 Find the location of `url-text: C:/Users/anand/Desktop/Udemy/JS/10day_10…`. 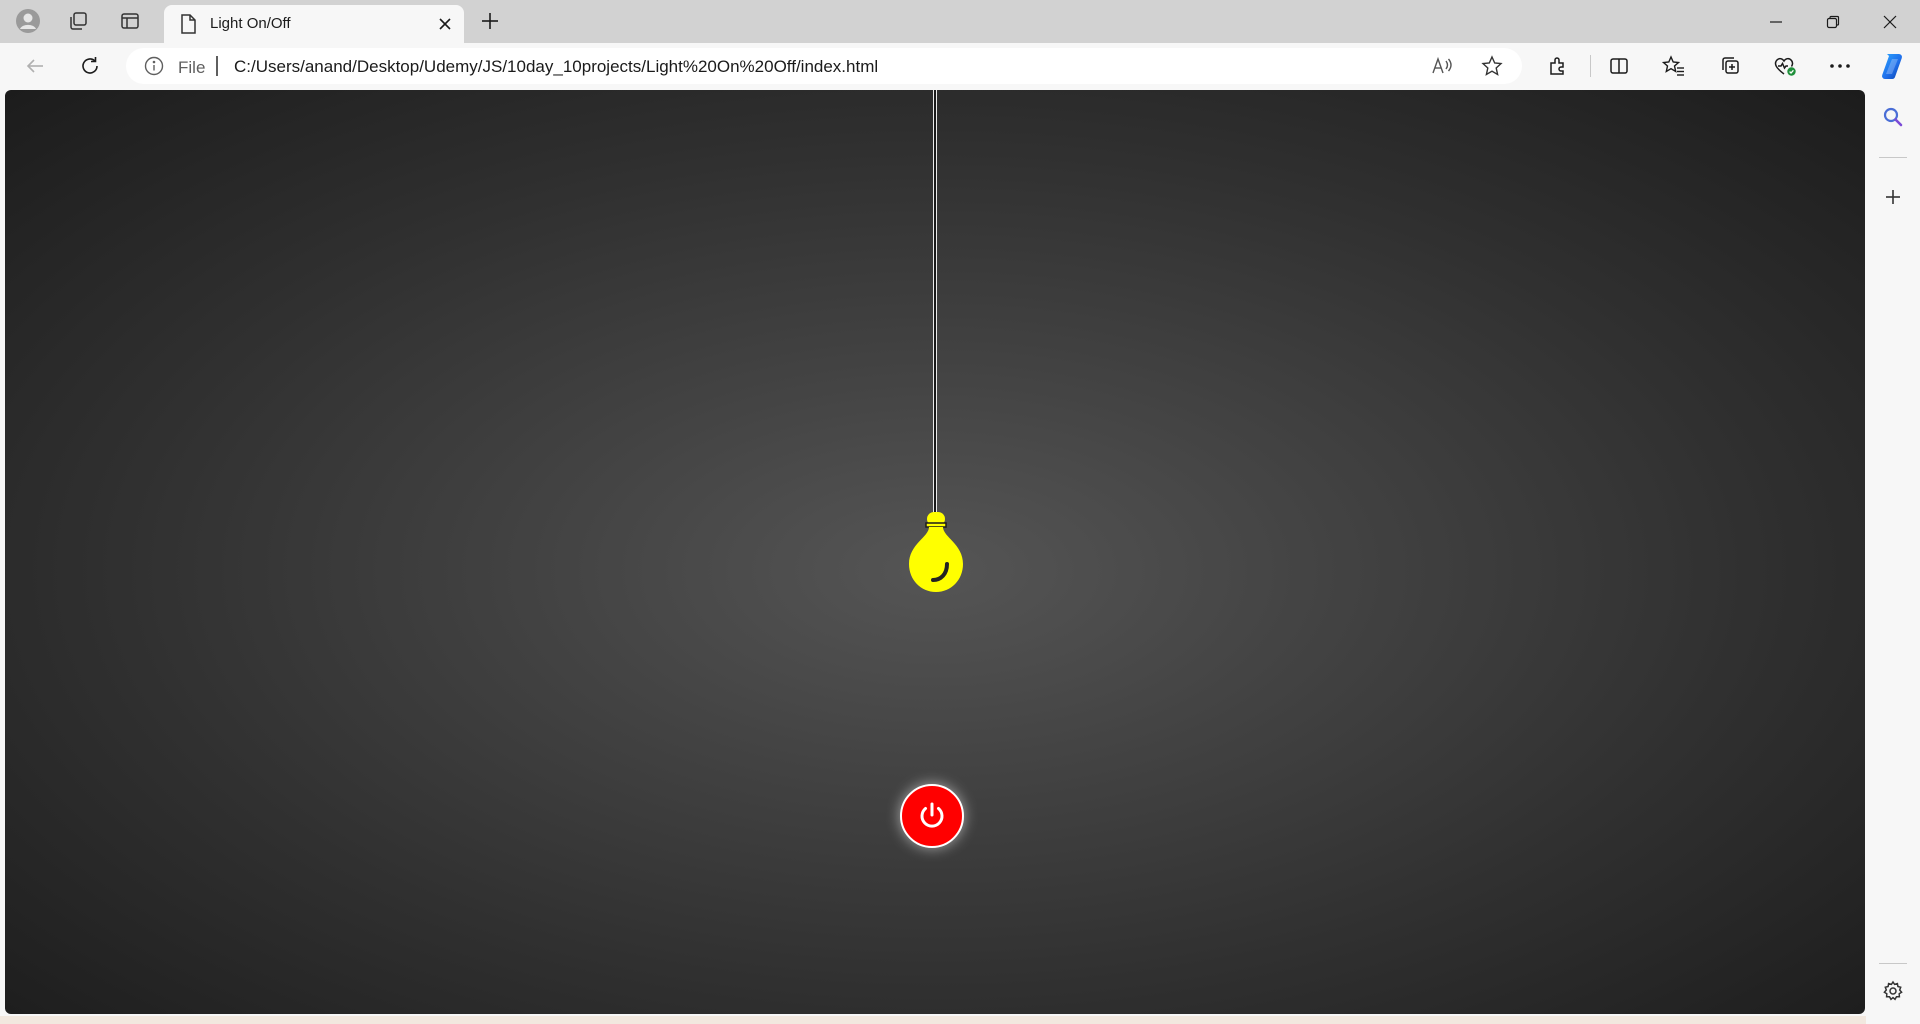

url-text: C:/Users/anand/Desktop/Udemy/JS/10day_10… is located at coordinates (556, 67).